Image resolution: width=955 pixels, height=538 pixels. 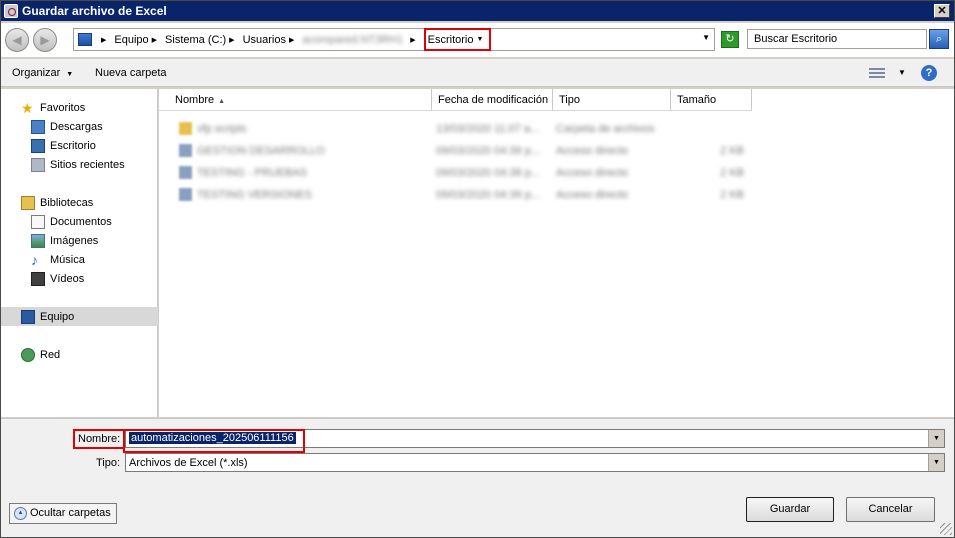 What do you see at coordinates (492, 100) in the screenshot?
I see `column-header-date: Fecha de modificación` at bounding box center [492, 100].